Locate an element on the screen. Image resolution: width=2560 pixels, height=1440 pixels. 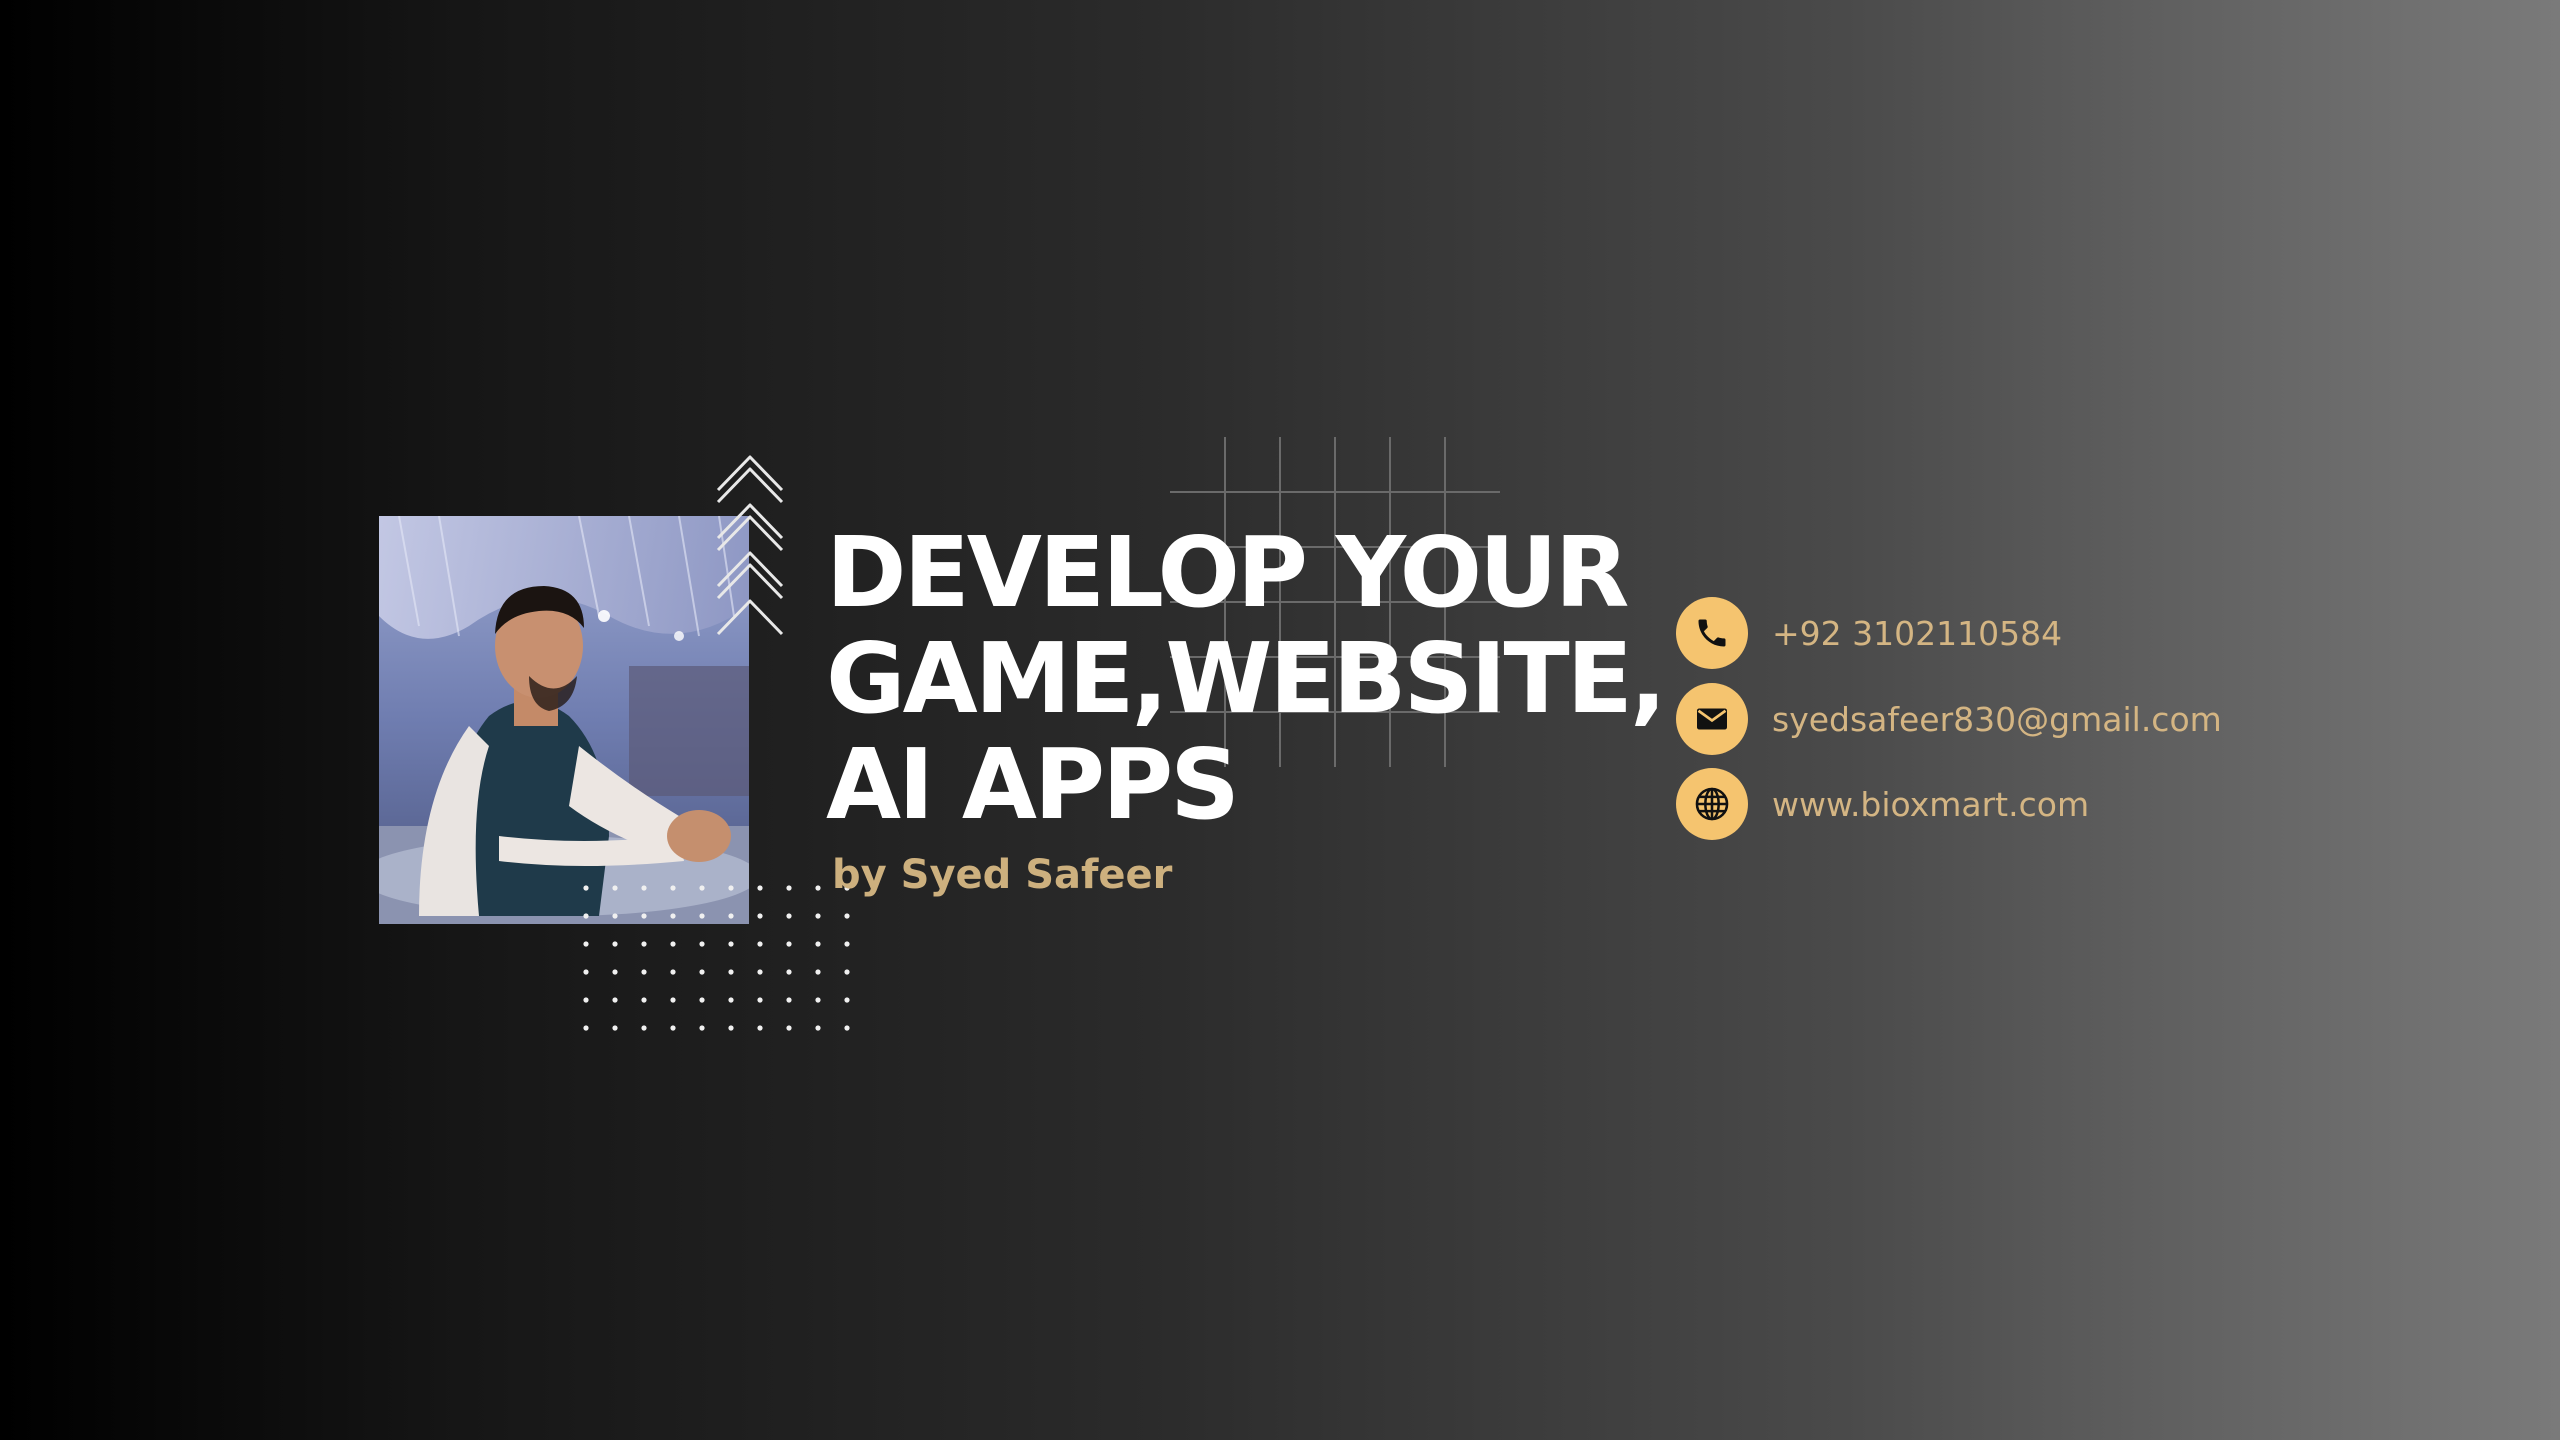
phone-icon is located at coordinates (1712, 633).